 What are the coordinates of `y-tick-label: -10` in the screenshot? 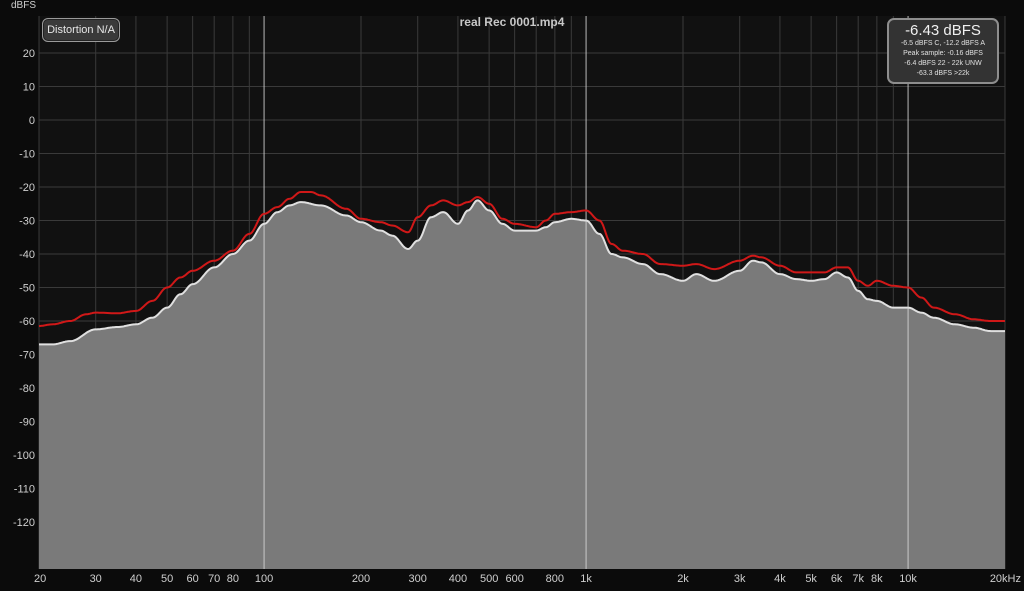 It's located at (27, 155).